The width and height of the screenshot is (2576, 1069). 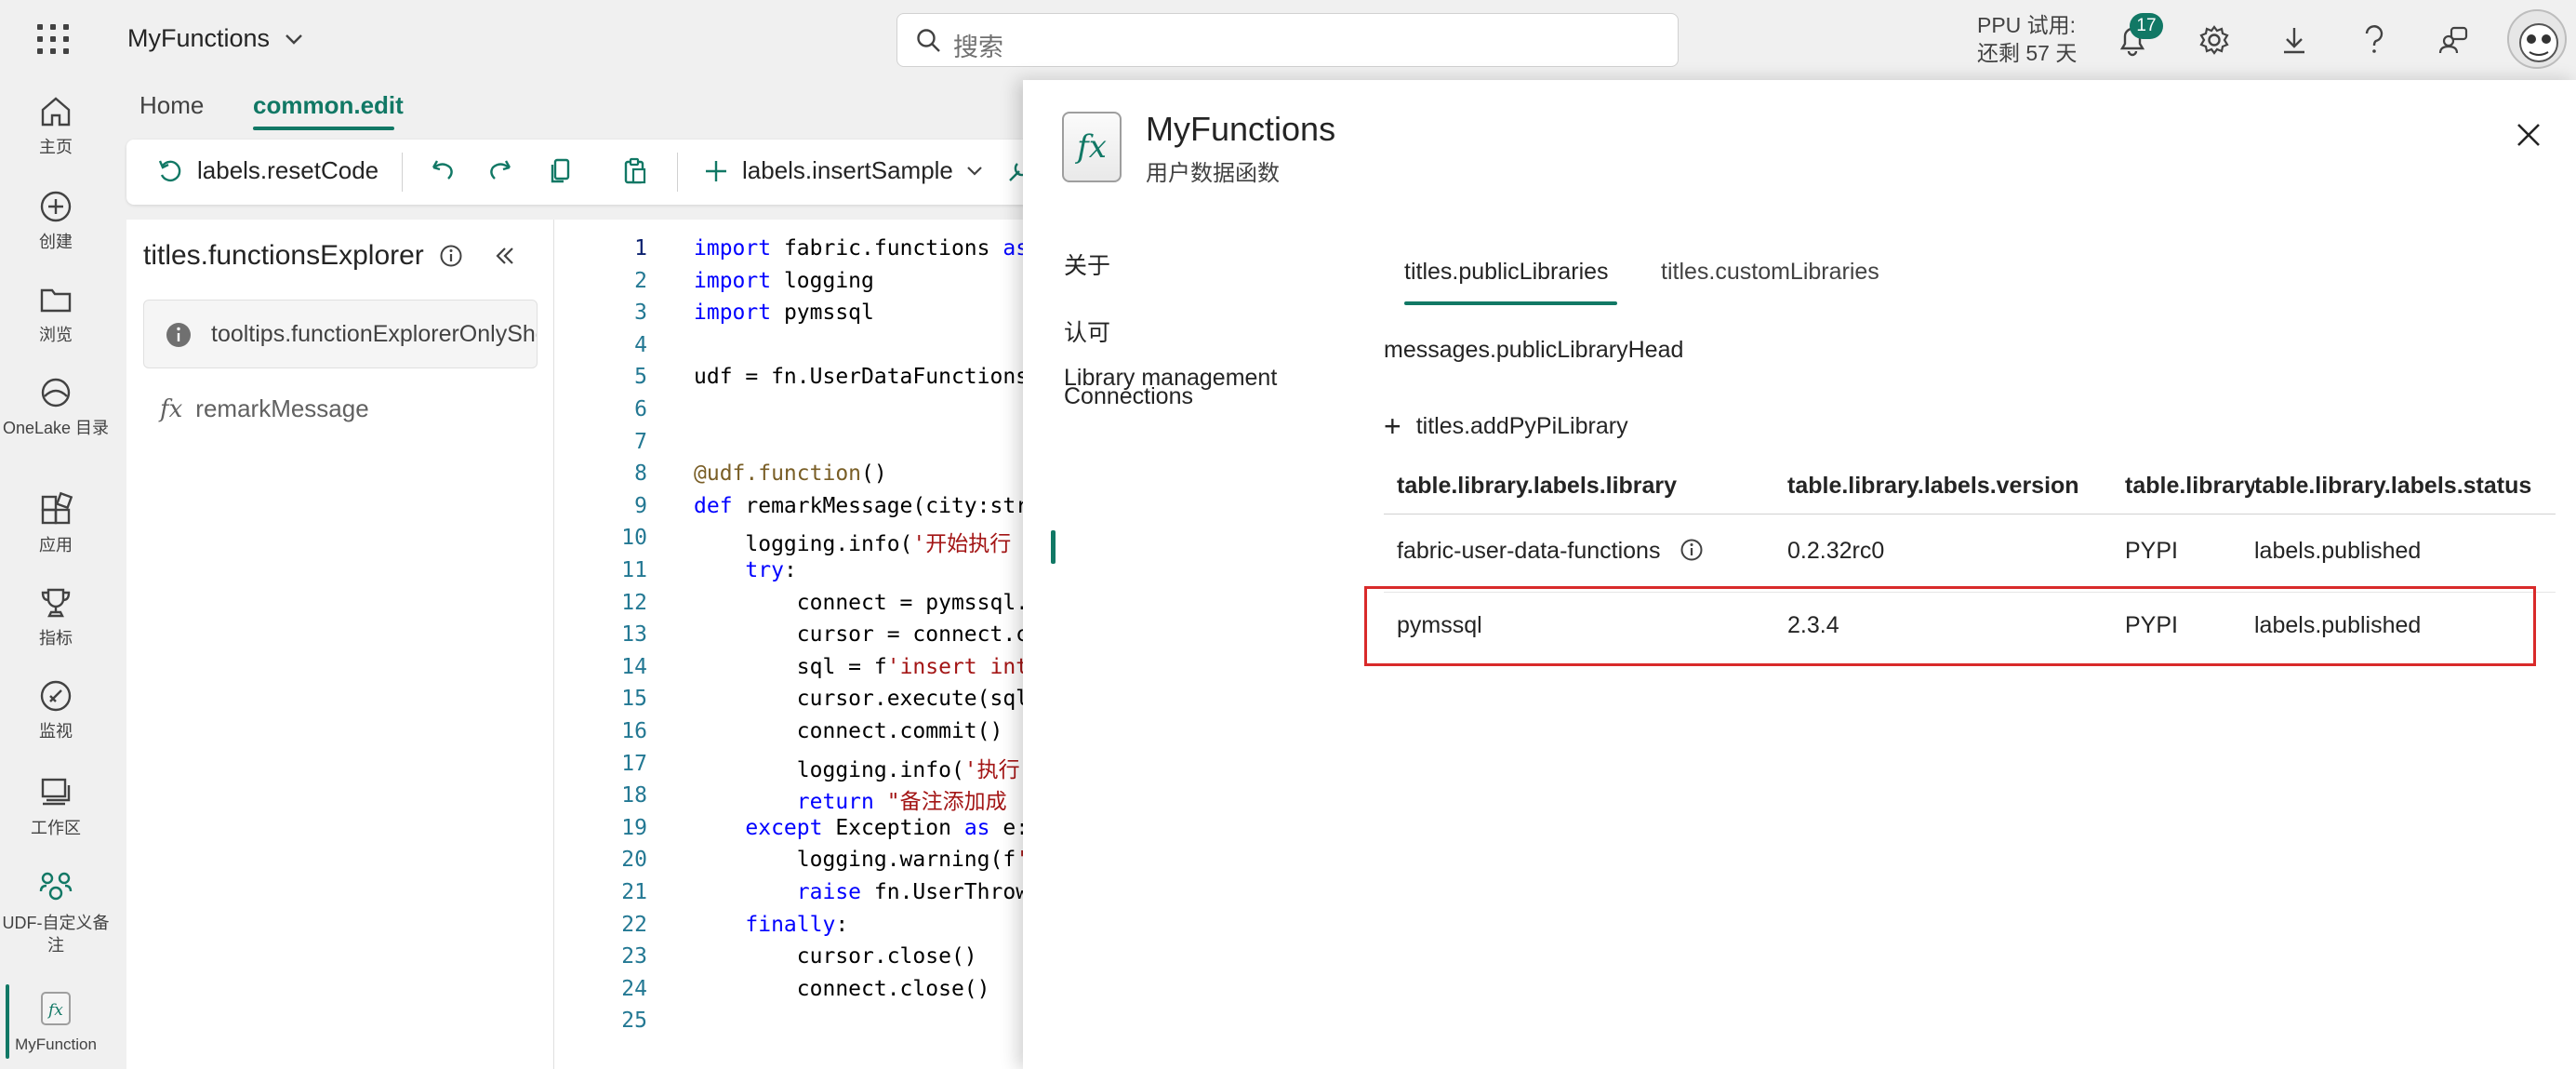 What do you see at coordinates (1506, 426) in the screenshot?
I see `add-pypi-library-button: + titles.addPyPiLibrary` at bounding box center [1506, 426].